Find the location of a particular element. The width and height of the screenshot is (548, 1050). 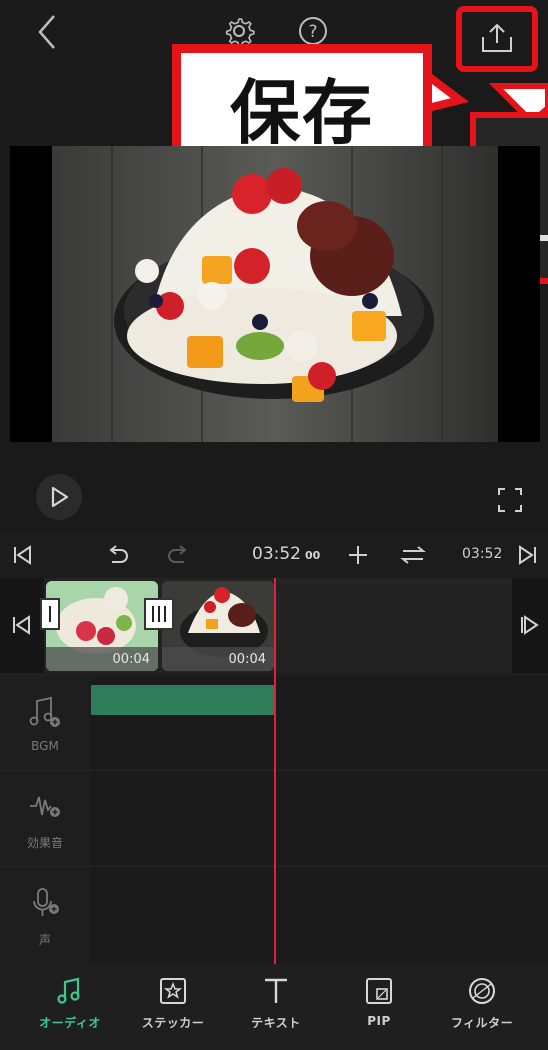

fullscreen-button is located at coordinates (510, 500).